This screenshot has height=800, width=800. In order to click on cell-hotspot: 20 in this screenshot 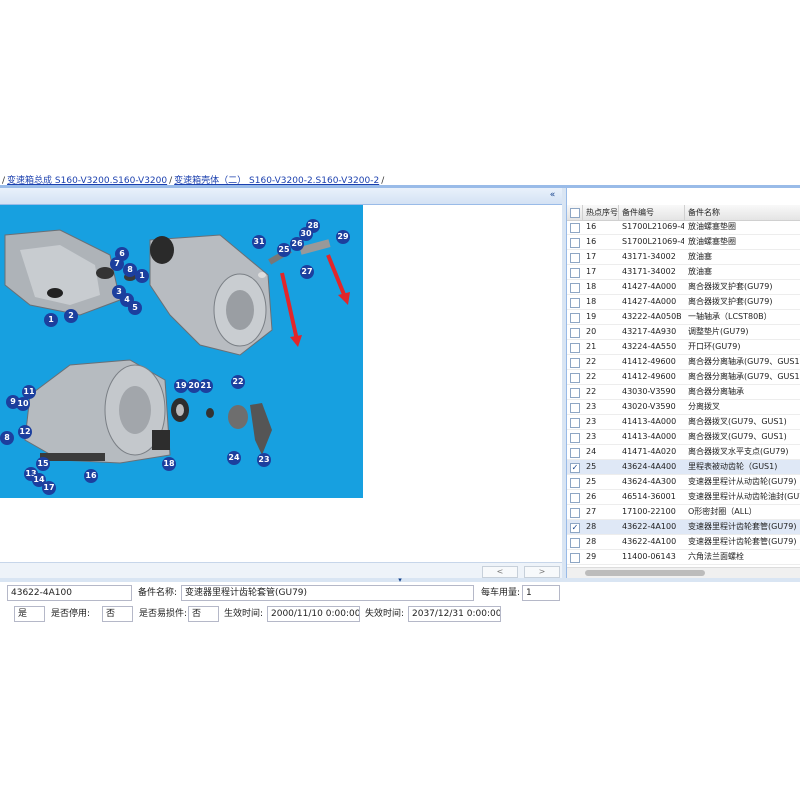, I will do `click(591, 331)`.